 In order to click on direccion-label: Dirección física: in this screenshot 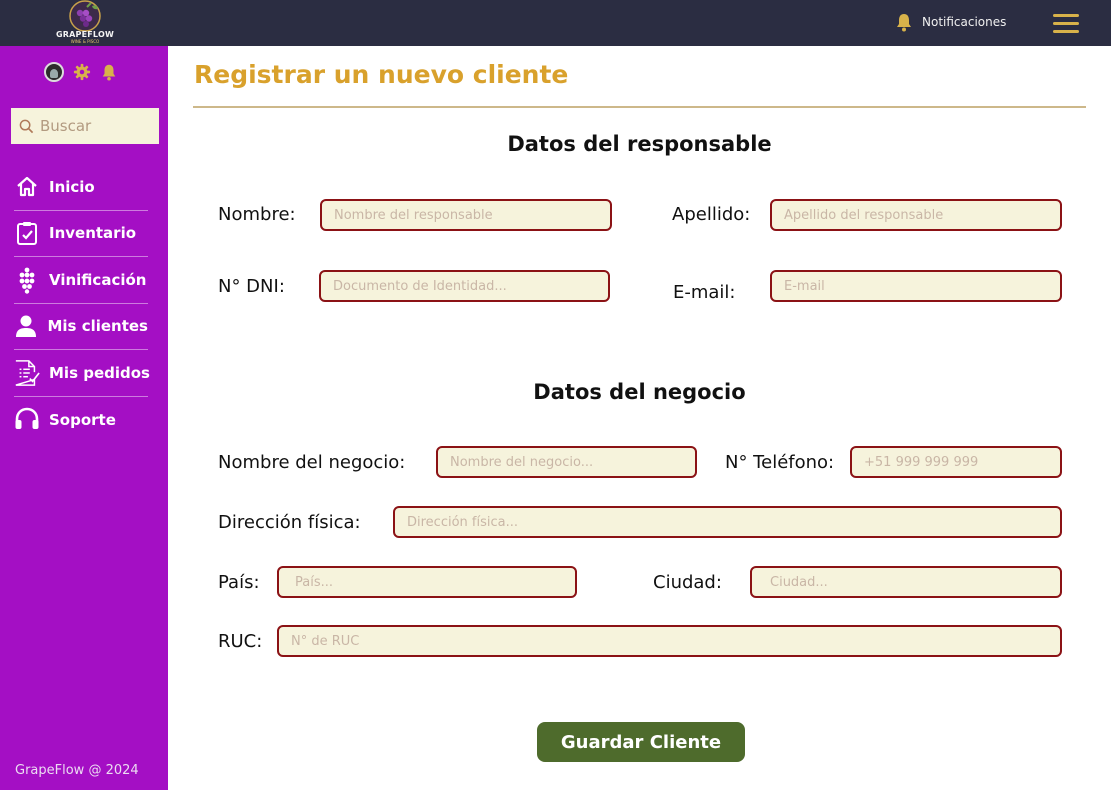, I will do `click(289, 522)`.